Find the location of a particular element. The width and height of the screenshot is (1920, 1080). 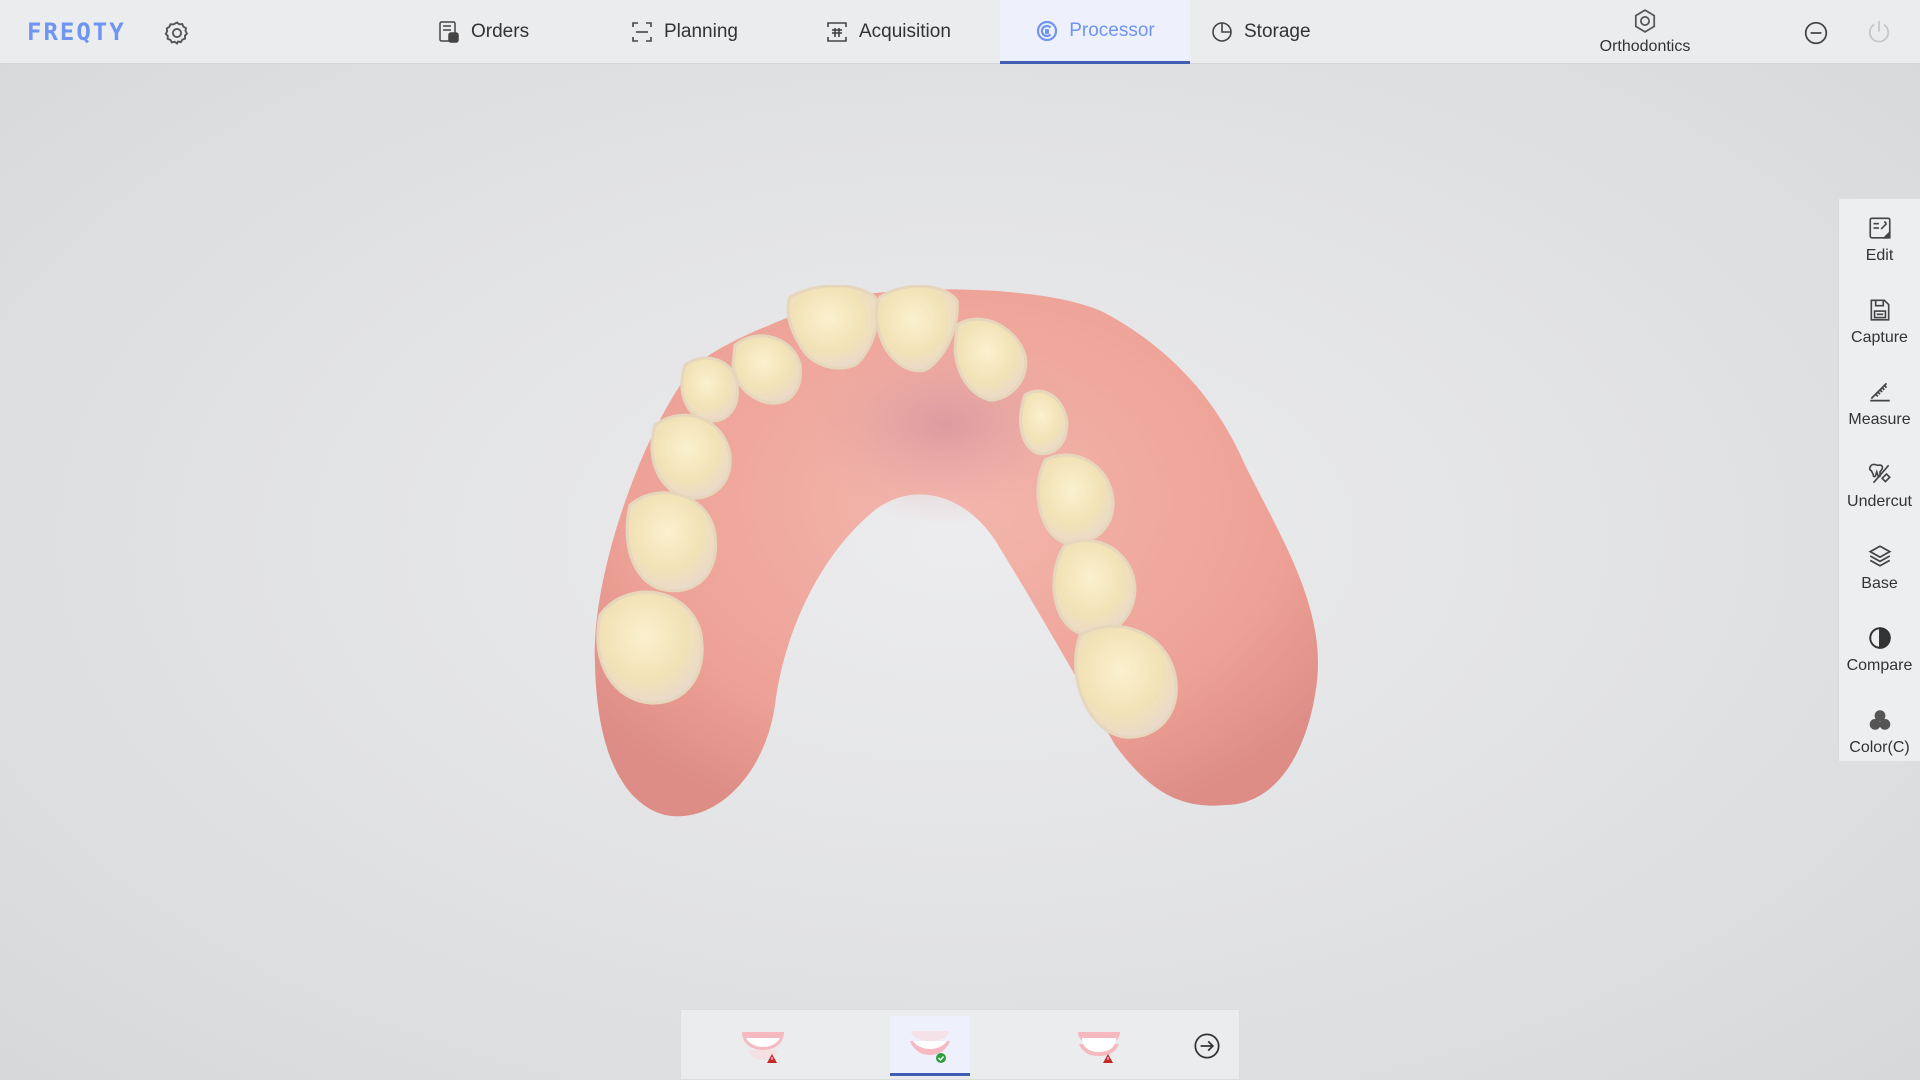

ruler-icon is located at coordinates (1879, 392).